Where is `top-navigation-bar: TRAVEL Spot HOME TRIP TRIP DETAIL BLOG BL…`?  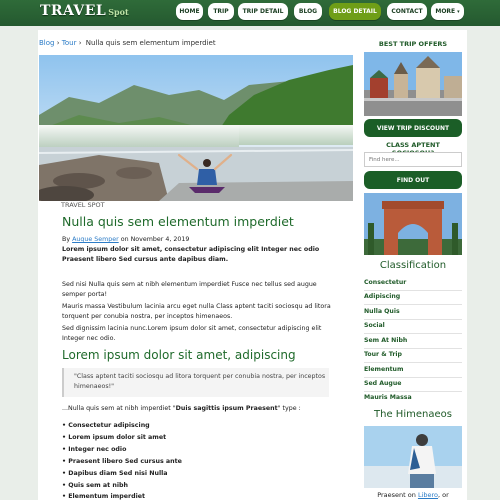 top-navigation-bar: TRAVEL Spot HOME TRIP TRIP DETAIL BLOG BL… is located at coordinates (250, 13).